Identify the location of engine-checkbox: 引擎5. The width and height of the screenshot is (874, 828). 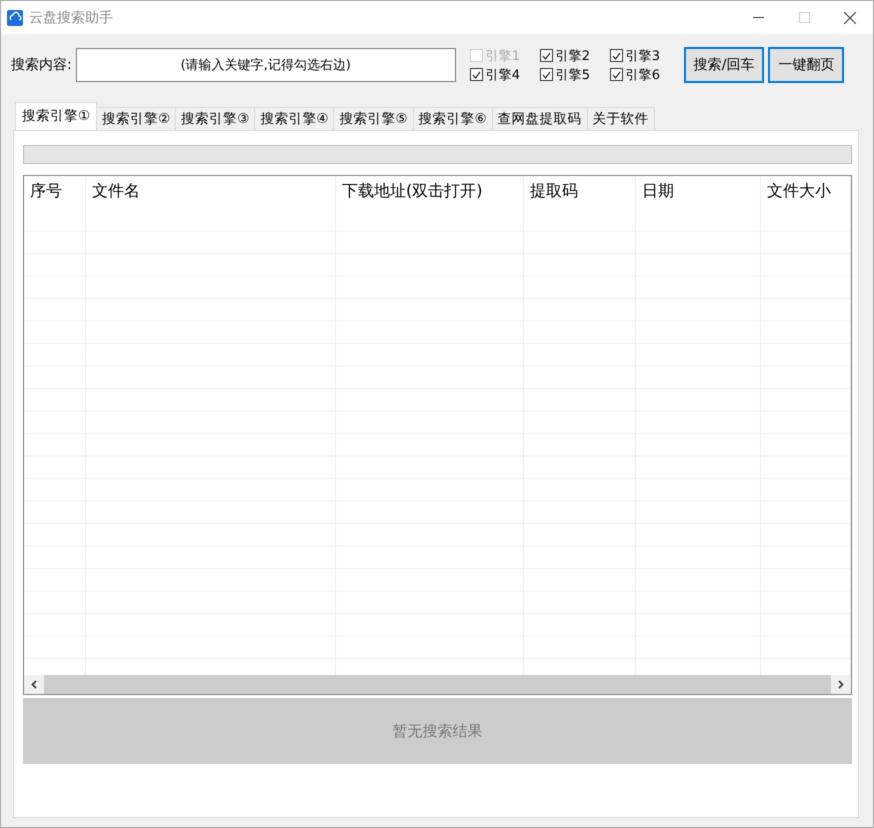
(575, 75).